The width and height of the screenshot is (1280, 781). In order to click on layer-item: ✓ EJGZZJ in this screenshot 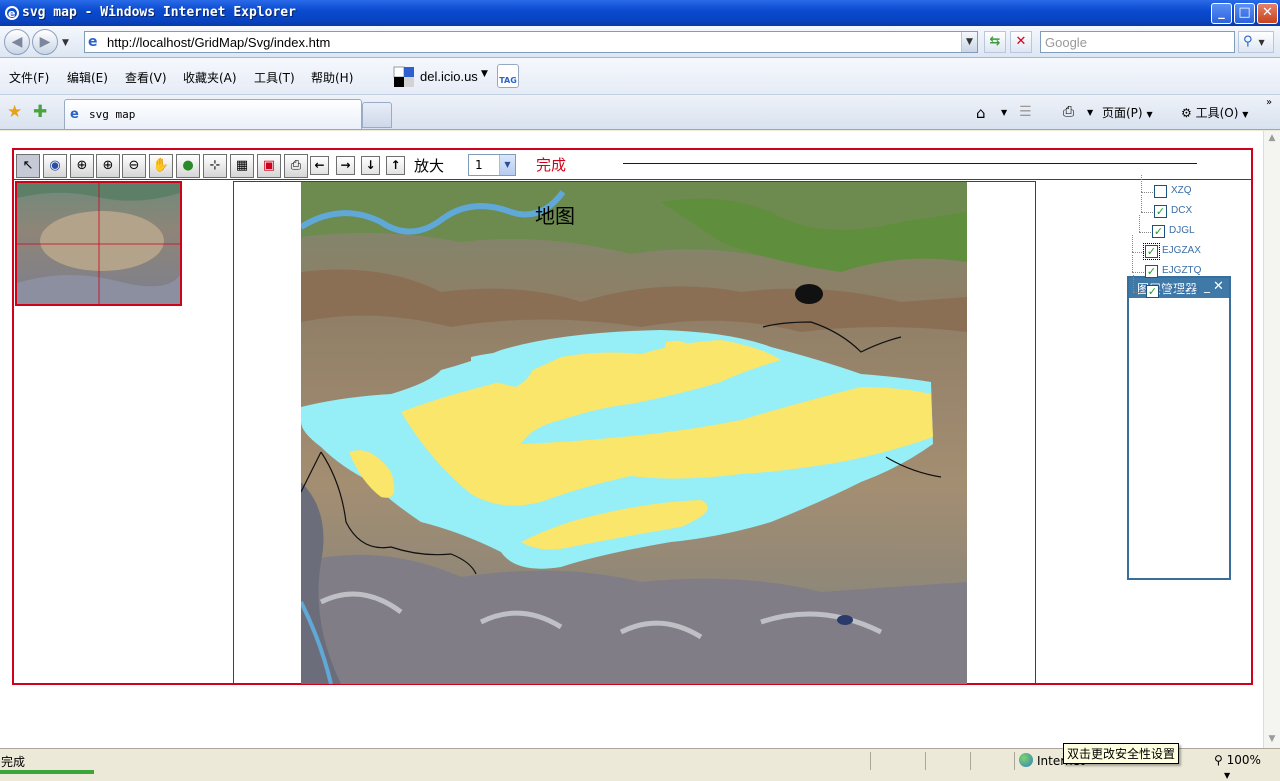, I will do `click(1173, 288)`.